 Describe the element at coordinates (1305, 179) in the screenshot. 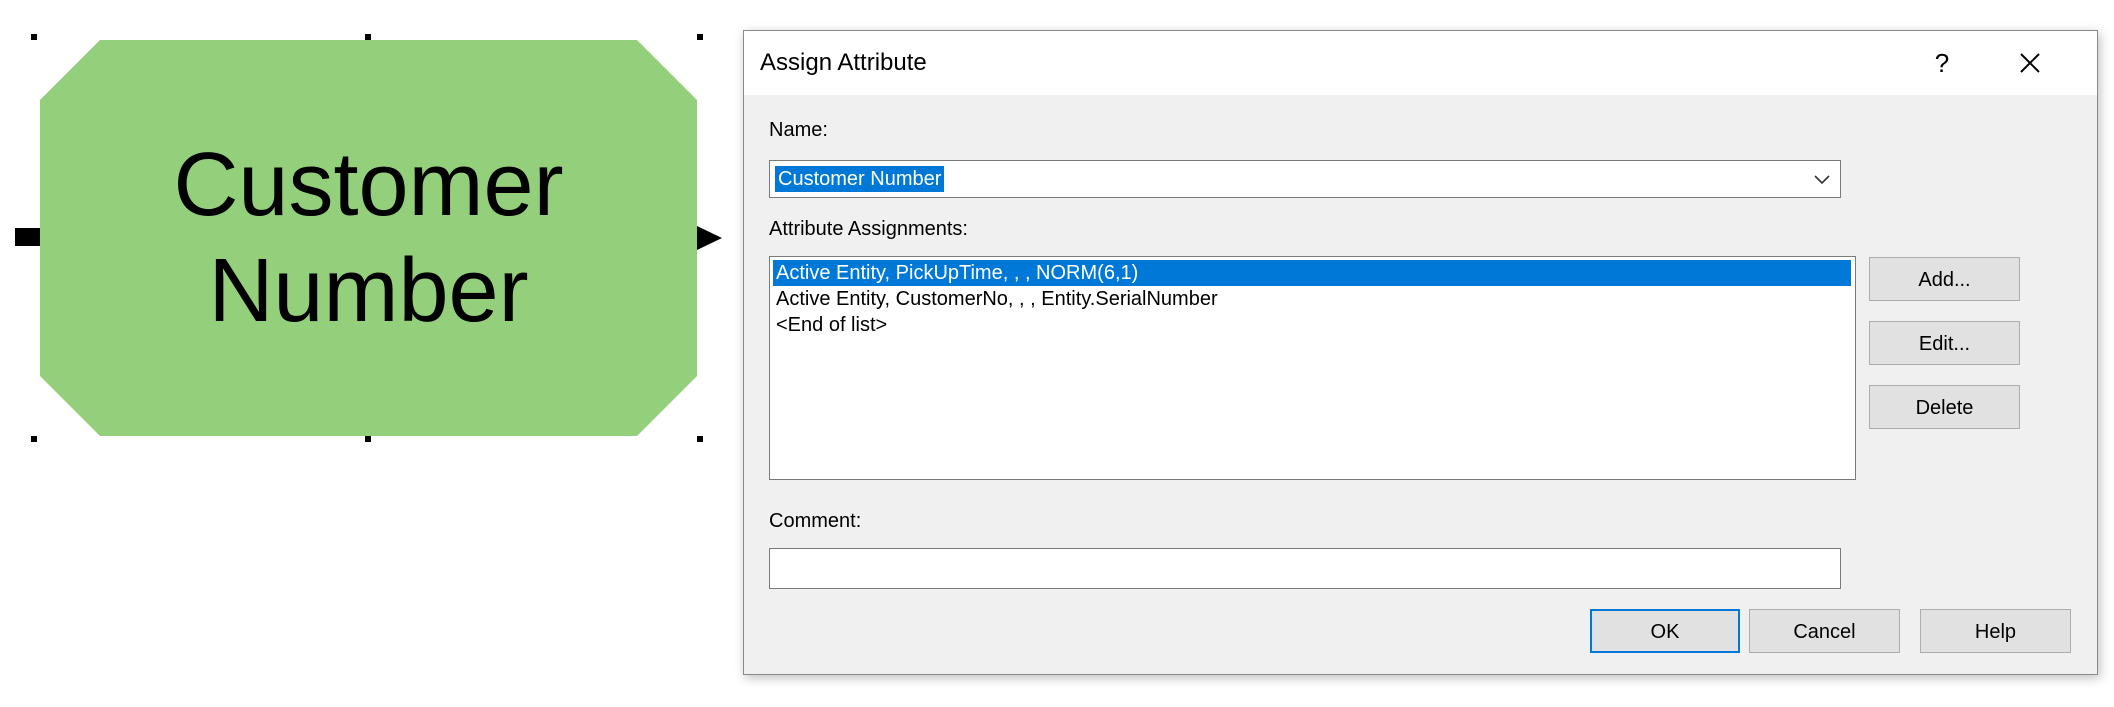

I see `name-combobox: Customer Number` at that location.